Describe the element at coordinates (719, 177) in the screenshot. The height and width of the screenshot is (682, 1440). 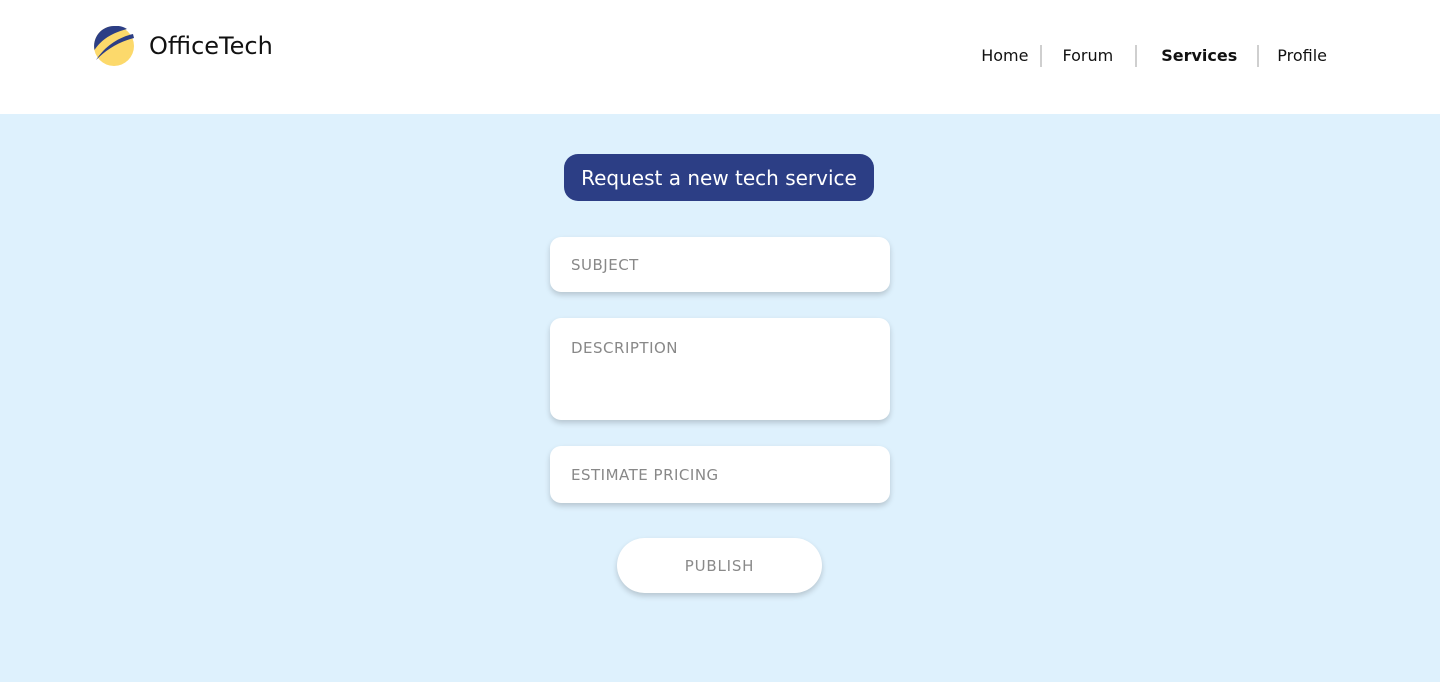
I see `page-title: Request a new tech service` at that location.